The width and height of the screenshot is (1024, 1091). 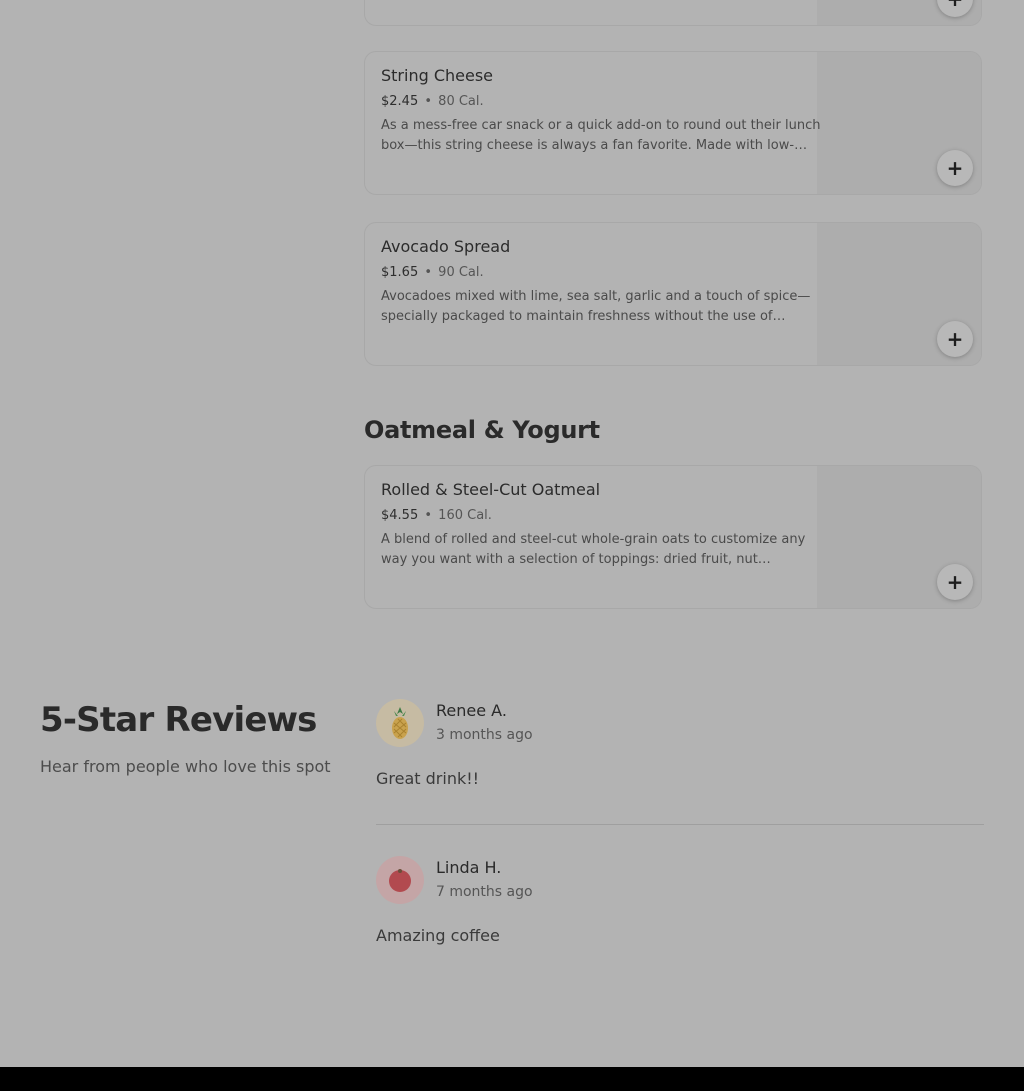 I want to click on reviews-subtitle: Hear from people who love this spot, so click(x=185, y=766).